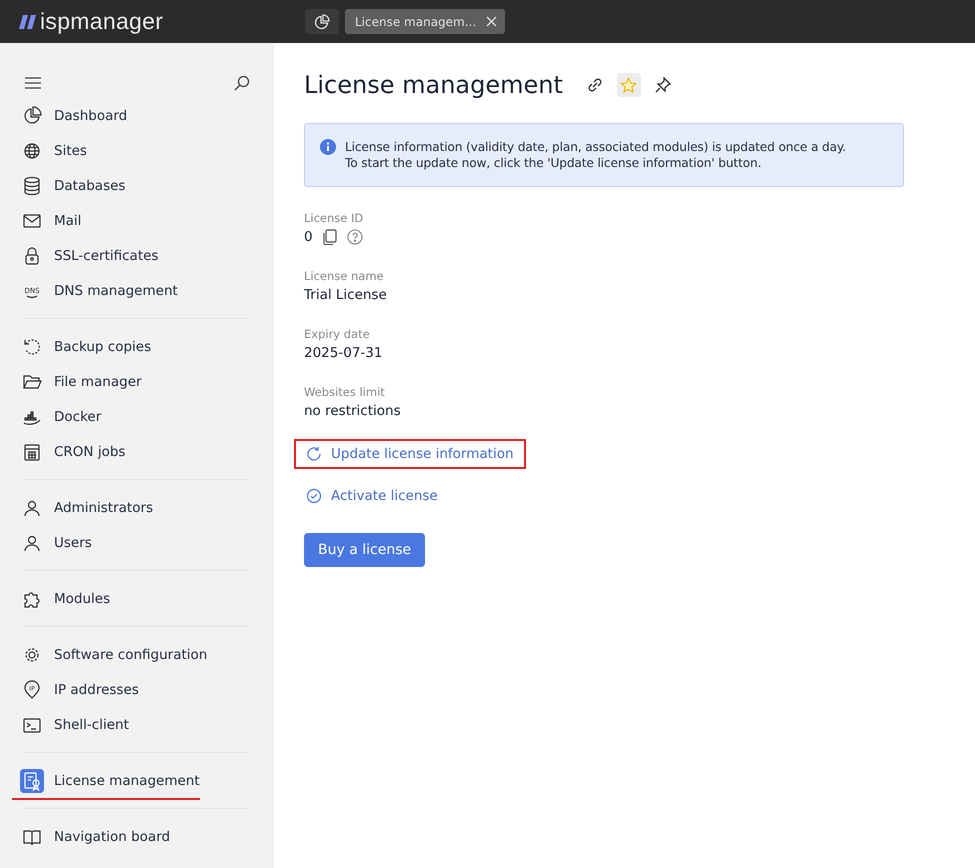 This screenshot has height=868, width=975. I want to click on logo-icon, so click(28, 21).